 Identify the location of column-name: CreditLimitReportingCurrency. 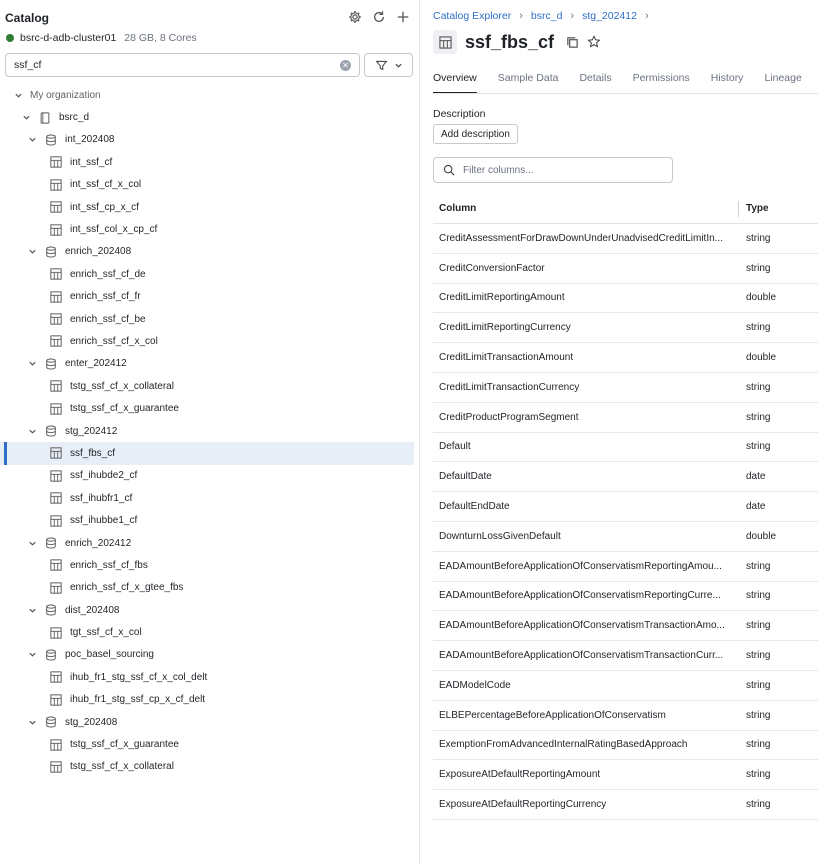
(505, 328).